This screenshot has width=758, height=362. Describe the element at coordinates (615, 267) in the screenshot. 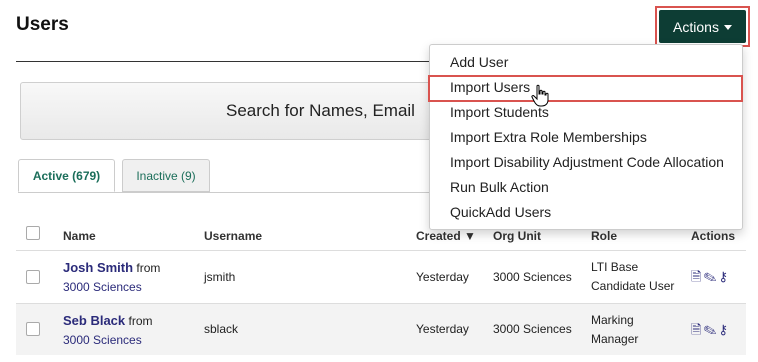

I see `role-cell-line1: LTI Base` at that location.